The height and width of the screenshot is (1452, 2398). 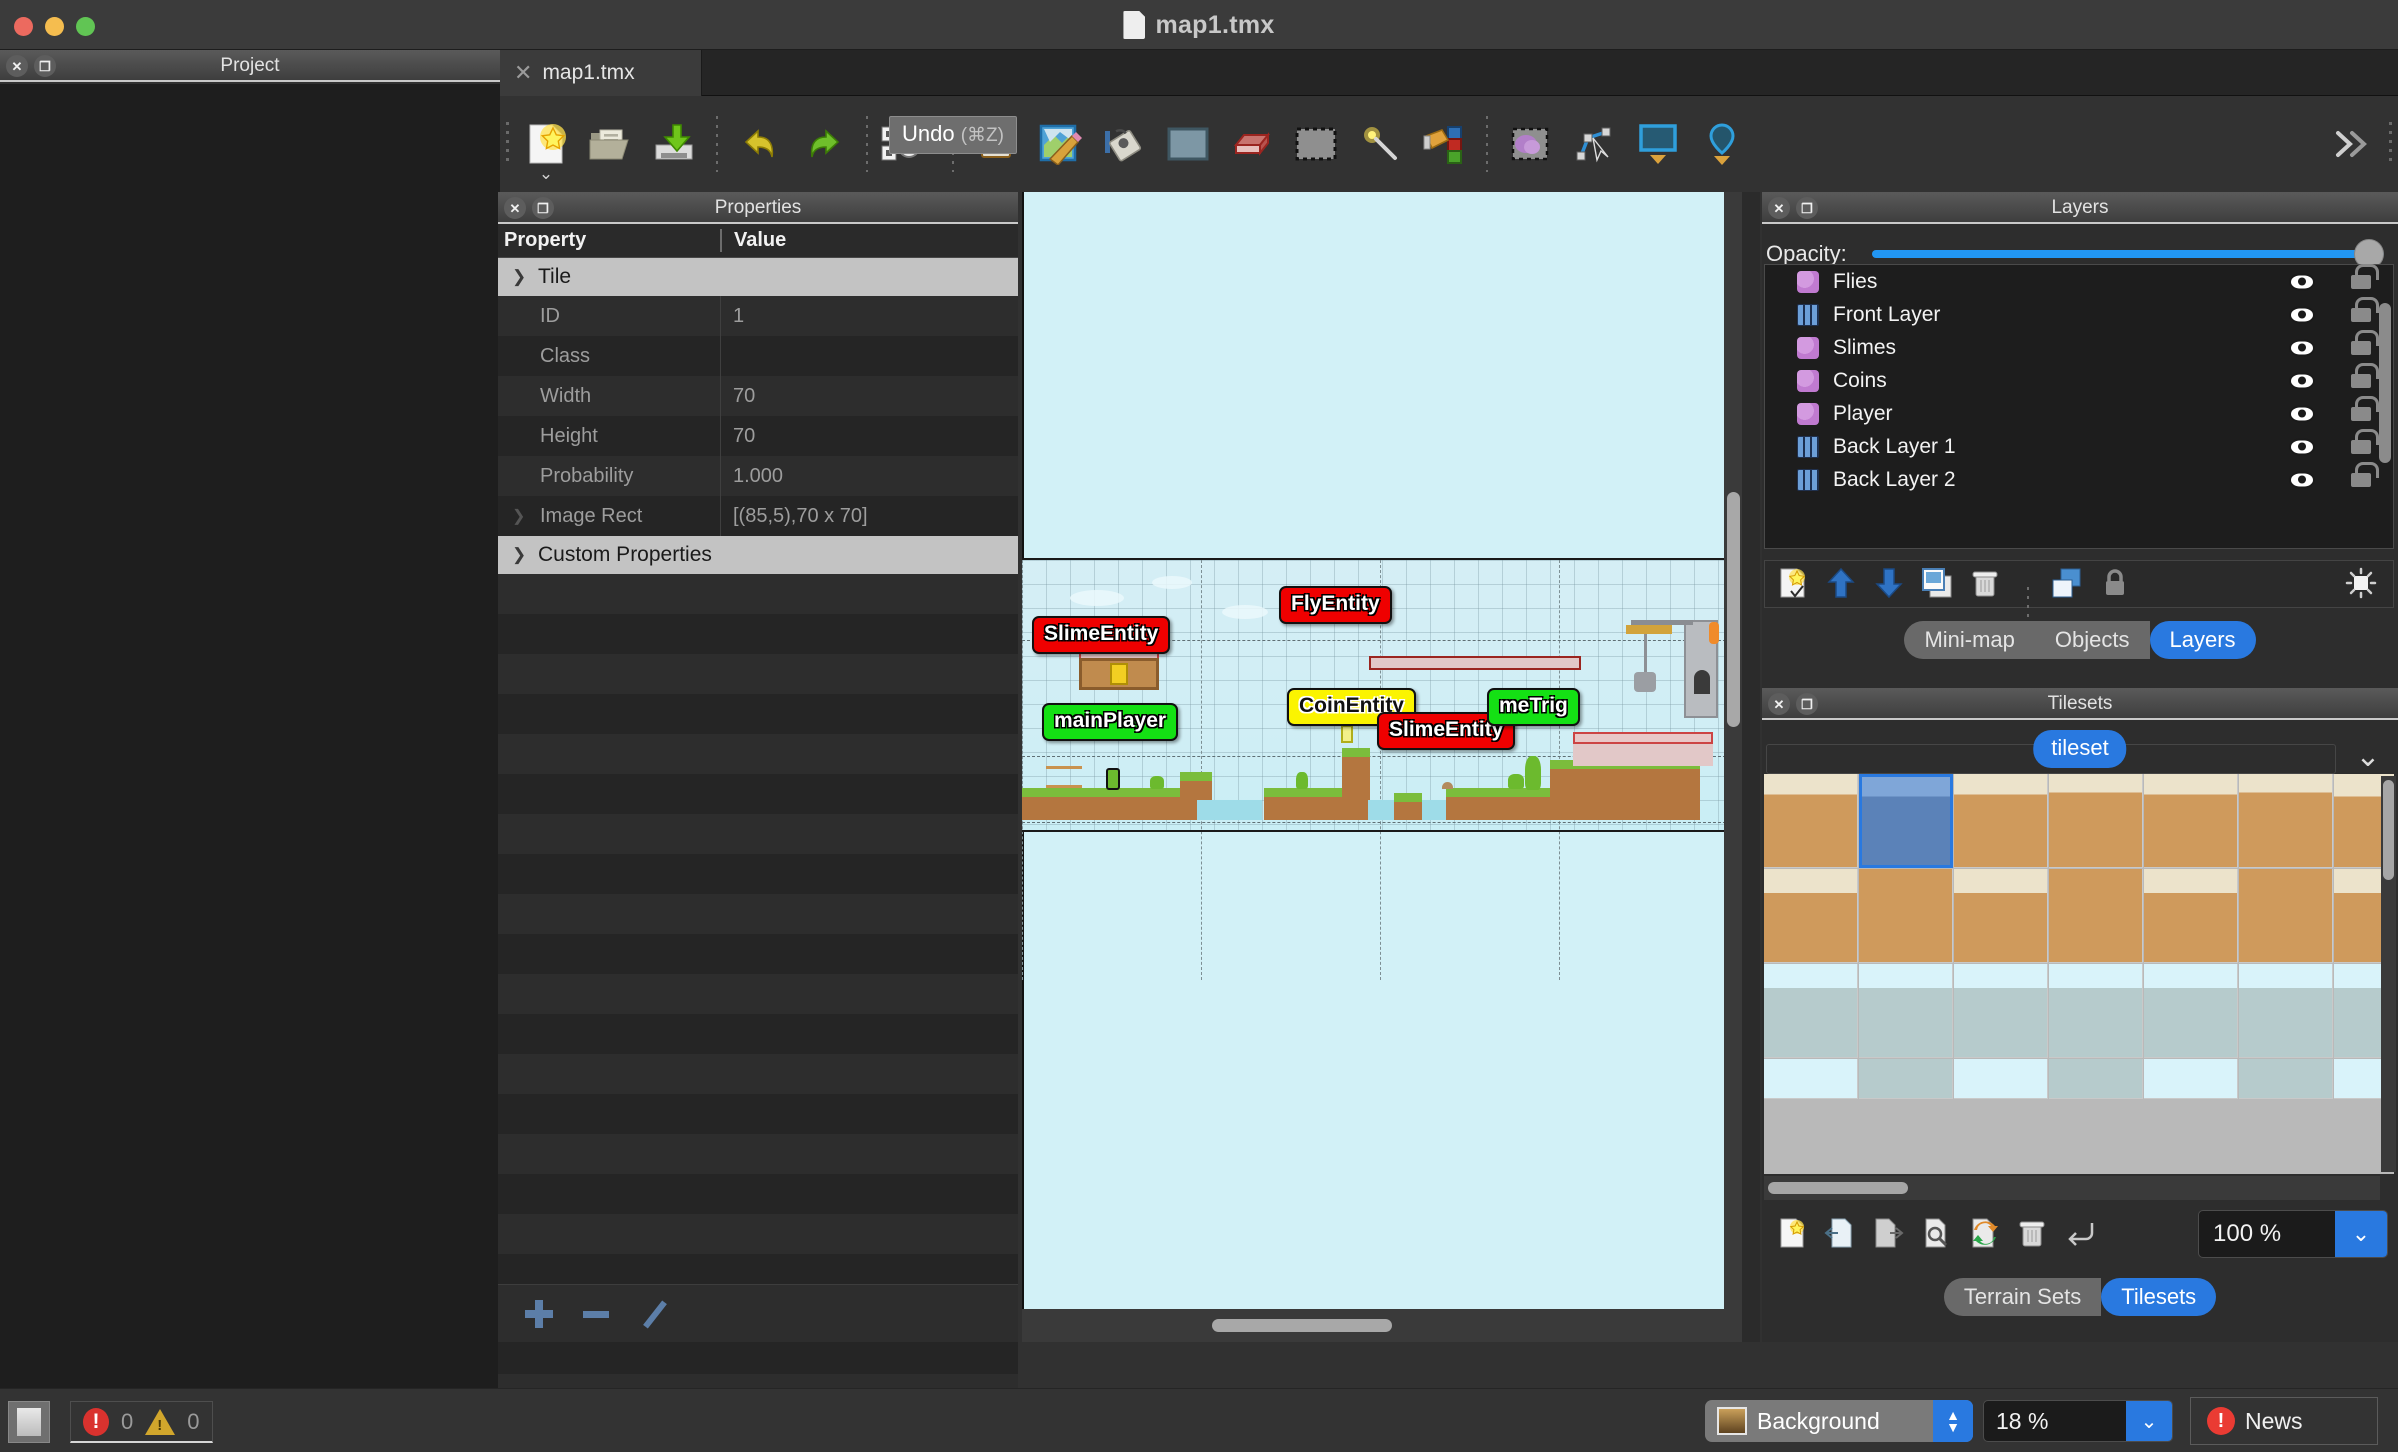 What do you see at coordinates (758, 396) in the screenshot?
I see `table-row: Width 70` at bounding box center [758, 396].